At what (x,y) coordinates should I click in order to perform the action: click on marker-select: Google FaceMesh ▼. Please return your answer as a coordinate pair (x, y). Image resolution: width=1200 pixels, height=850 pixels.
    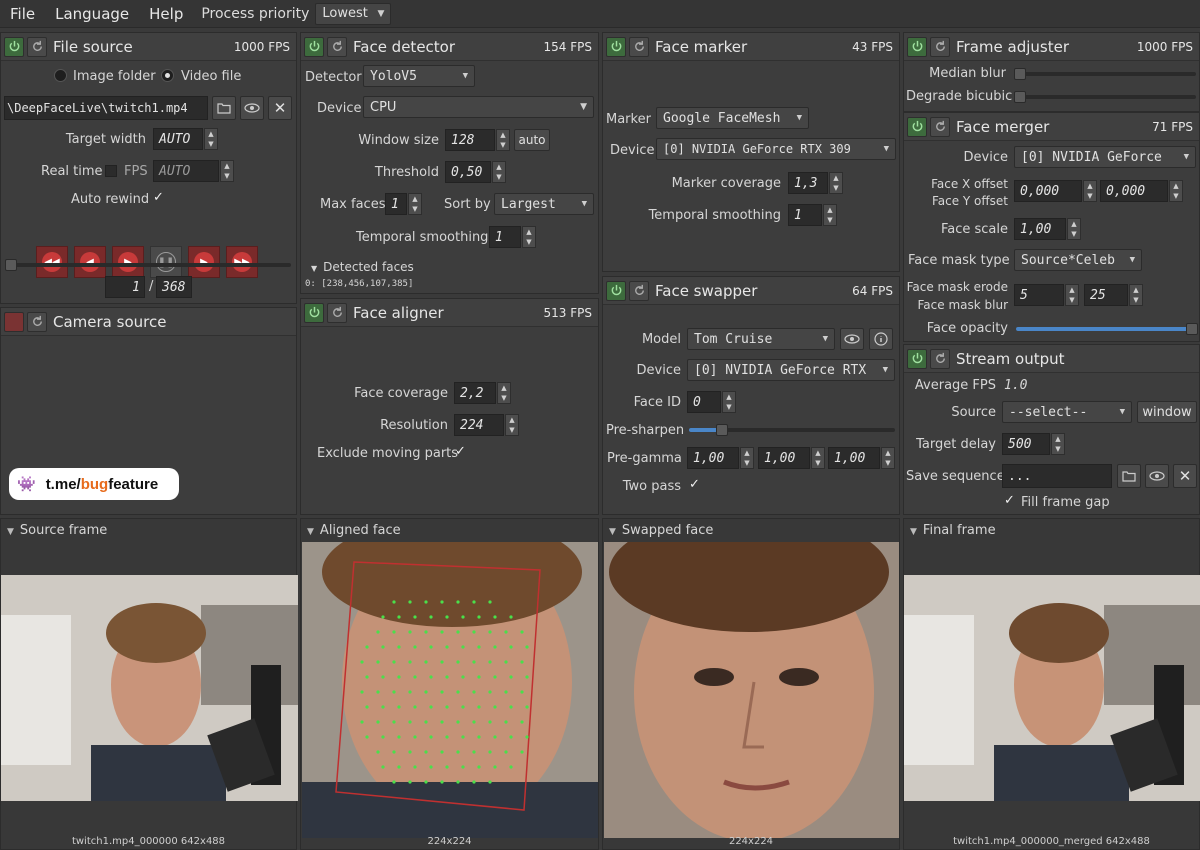
    Looking at the image, I should click on (732, 118).